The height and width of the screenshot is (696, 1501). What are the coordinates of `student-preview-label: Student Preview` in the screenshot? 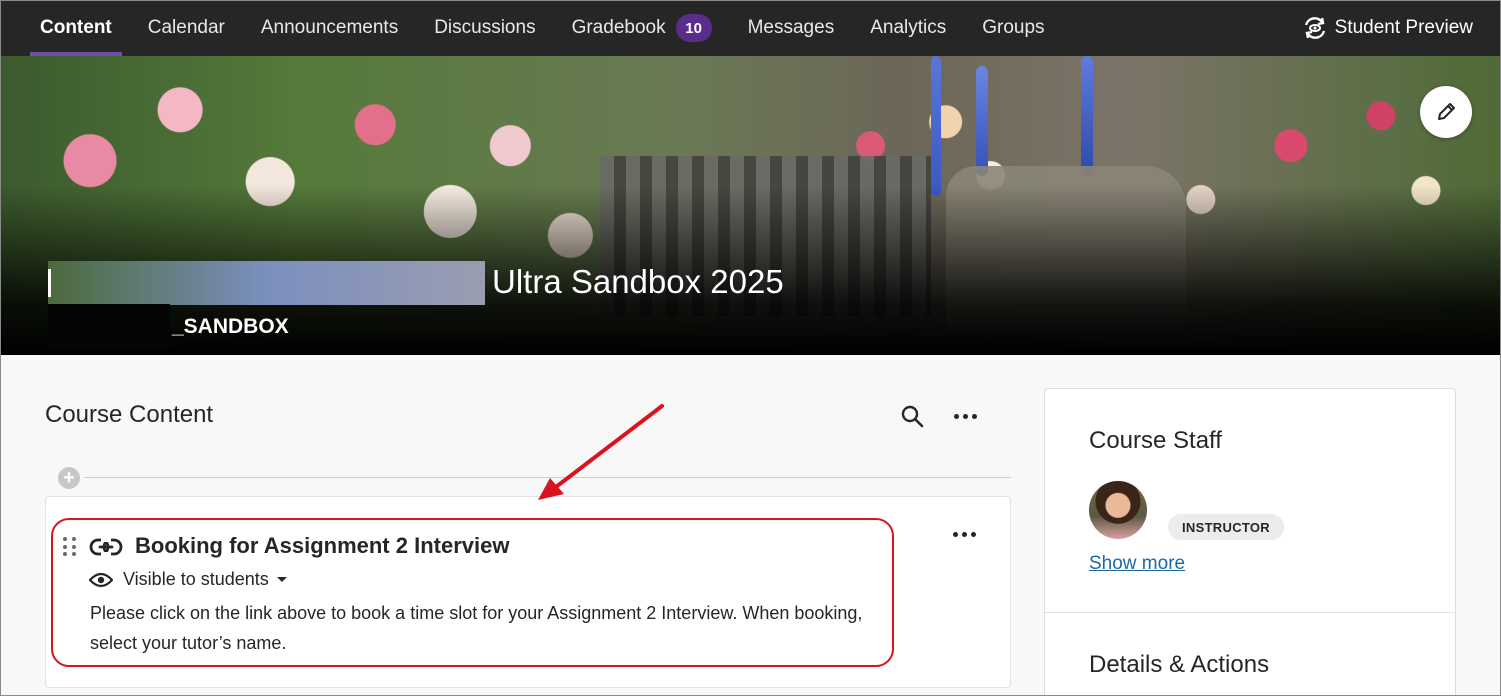 It's located at (1403, 27).